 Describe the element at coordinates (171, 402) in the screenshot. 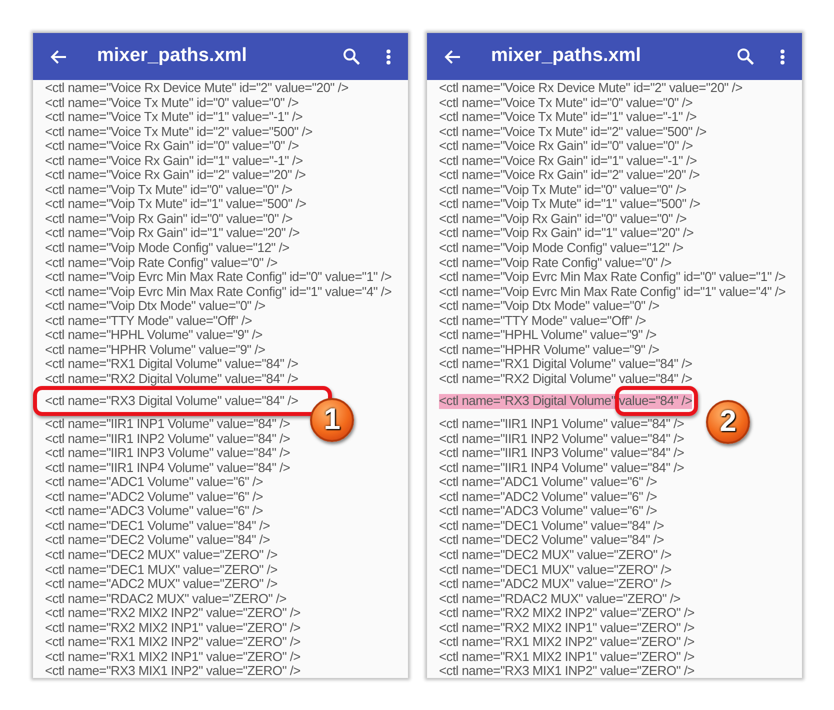

I see `xml-line: <ctl name="RX3 Digital Volume" value="84" />` at that location.